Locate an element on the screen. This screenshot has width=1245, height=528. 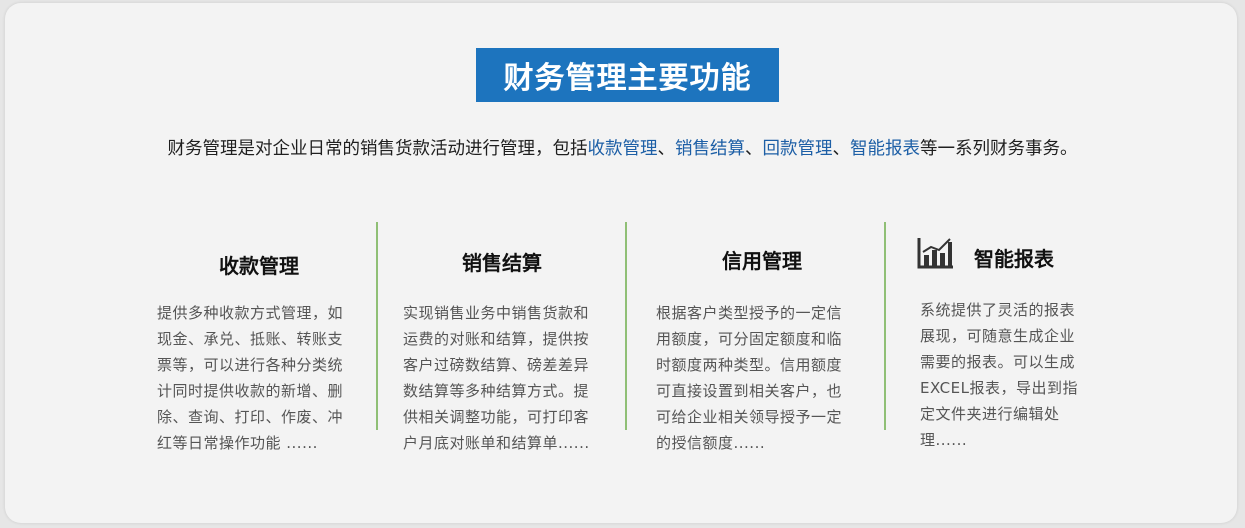
card-line: 根据客户类型授予的一定信 is located at coordinates (749, 313).